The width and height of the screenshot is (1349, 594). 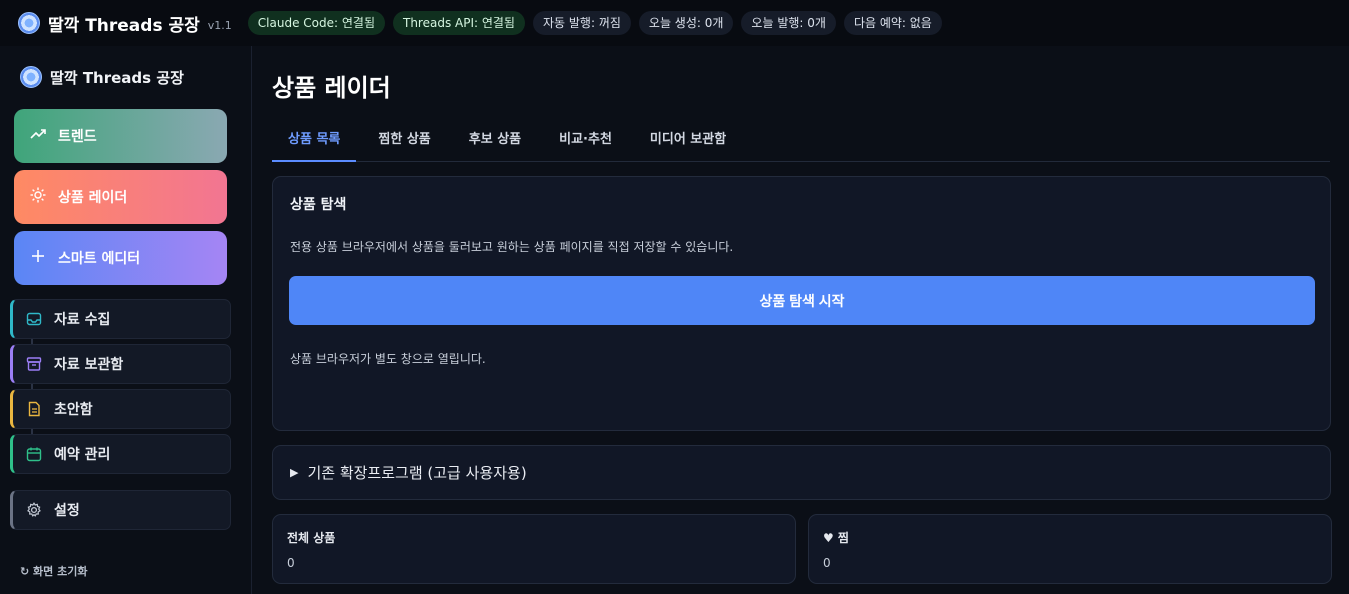 What do you see at coordinates (802, 300) in the screenshot?
I see `start-product-search-button: 상품 탐색 시작` at bounding box center [802, 300].